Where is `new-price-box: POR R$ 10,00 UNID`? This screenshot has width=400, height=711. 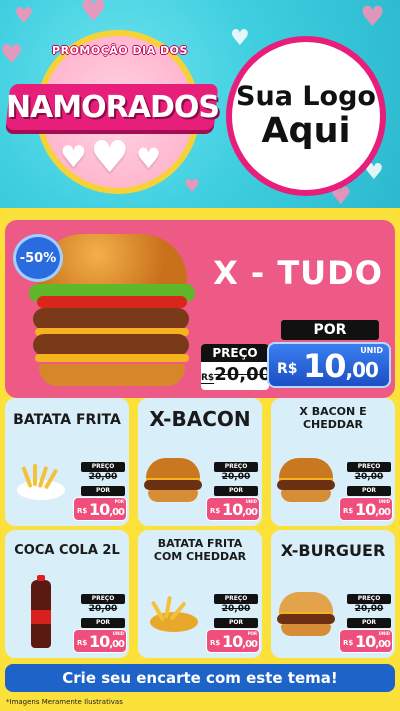 new-price-box: POR R$ 10,00 UNID is located at coordinates (329, 355).